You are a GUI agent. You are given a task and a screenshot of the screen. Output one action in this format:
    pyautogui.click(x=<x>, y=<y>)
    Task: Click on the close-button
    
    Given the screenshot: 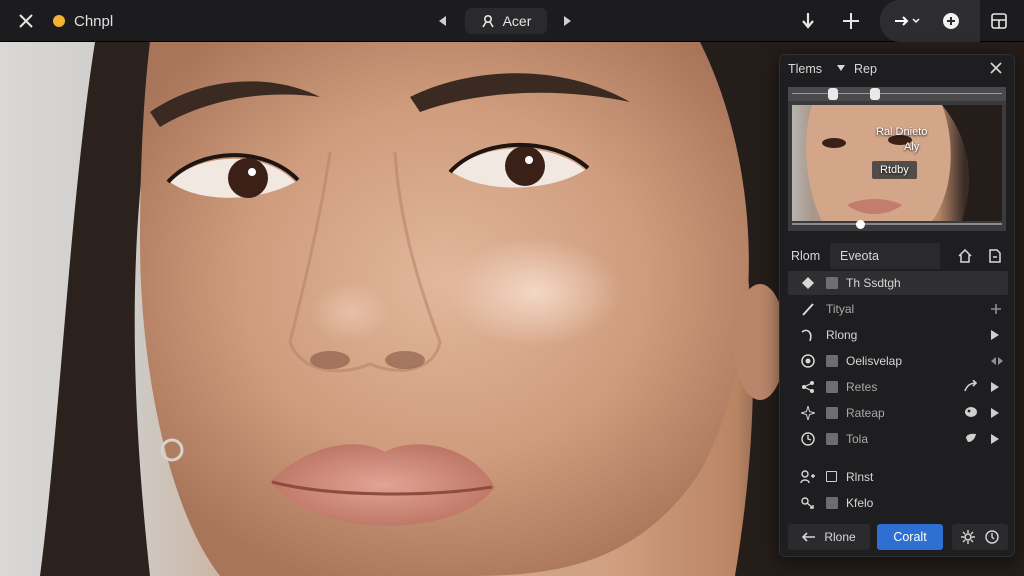 What is the action you would take?
    pyautogui.click(x=26, y=21)
    